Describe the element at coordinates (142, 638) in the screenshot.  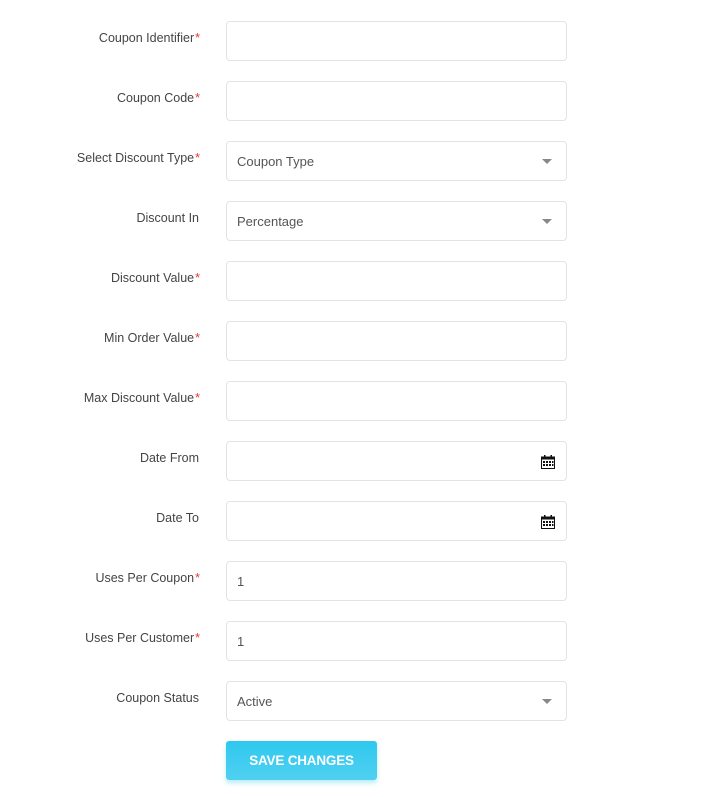
I see `field-label: Uses Per Customer*` at that location.